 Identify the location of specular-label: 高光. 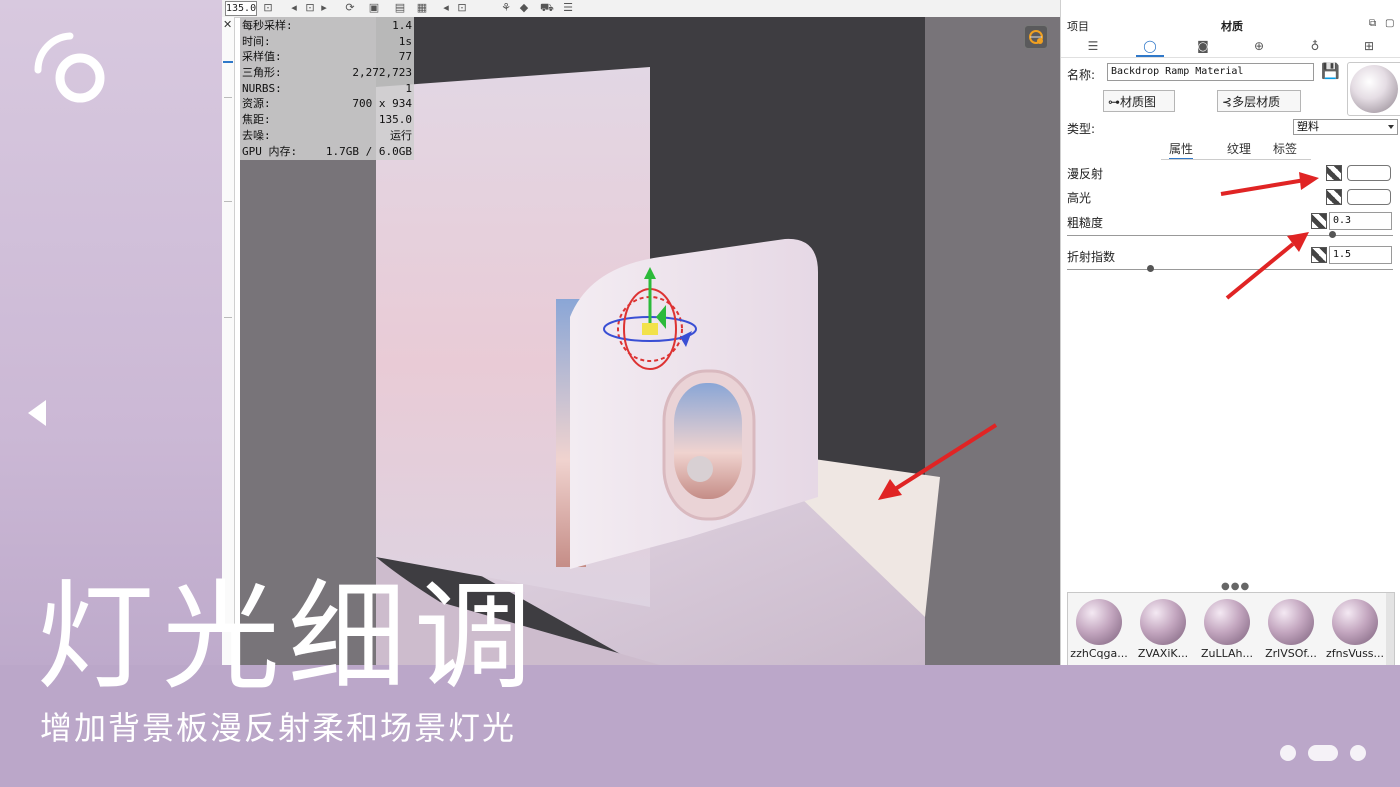
(1079, 198).